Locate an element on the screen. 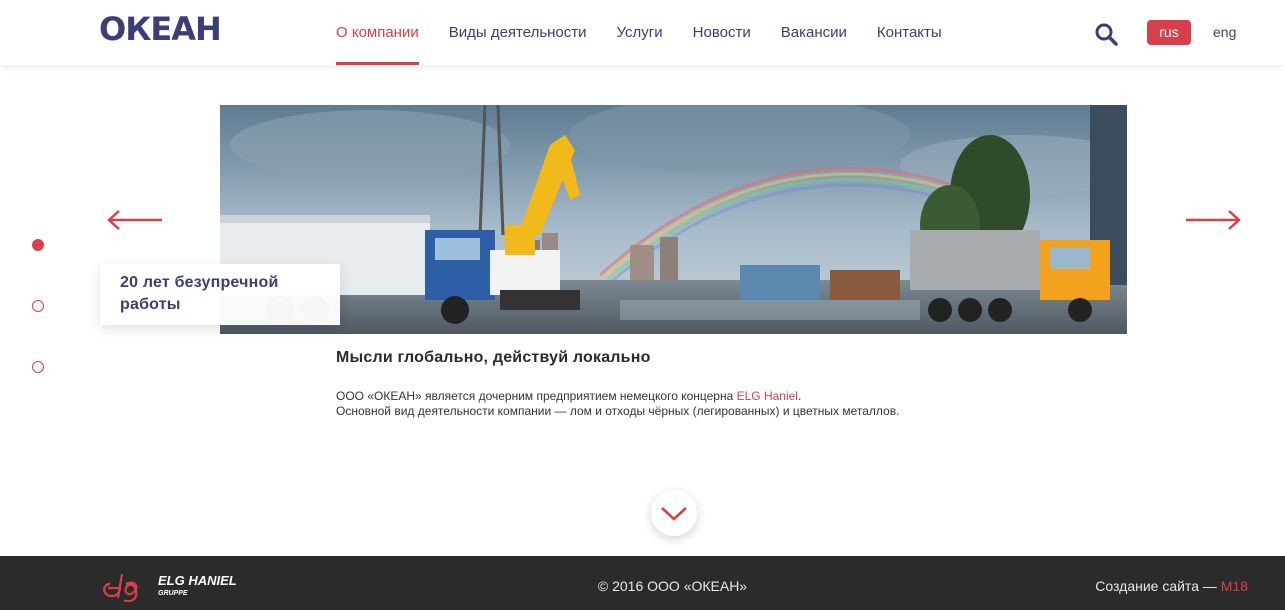  copyright-text: © 2016 ООО «ОКЕАН» is located at coordinates (672, 586).